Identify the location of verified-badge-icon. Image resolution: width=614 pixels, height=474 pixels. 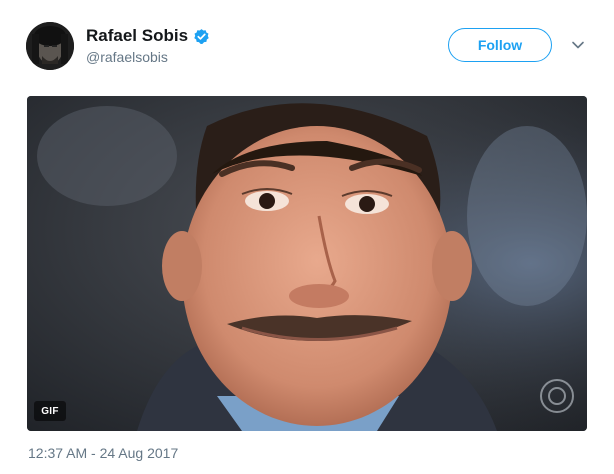
(201, 36).